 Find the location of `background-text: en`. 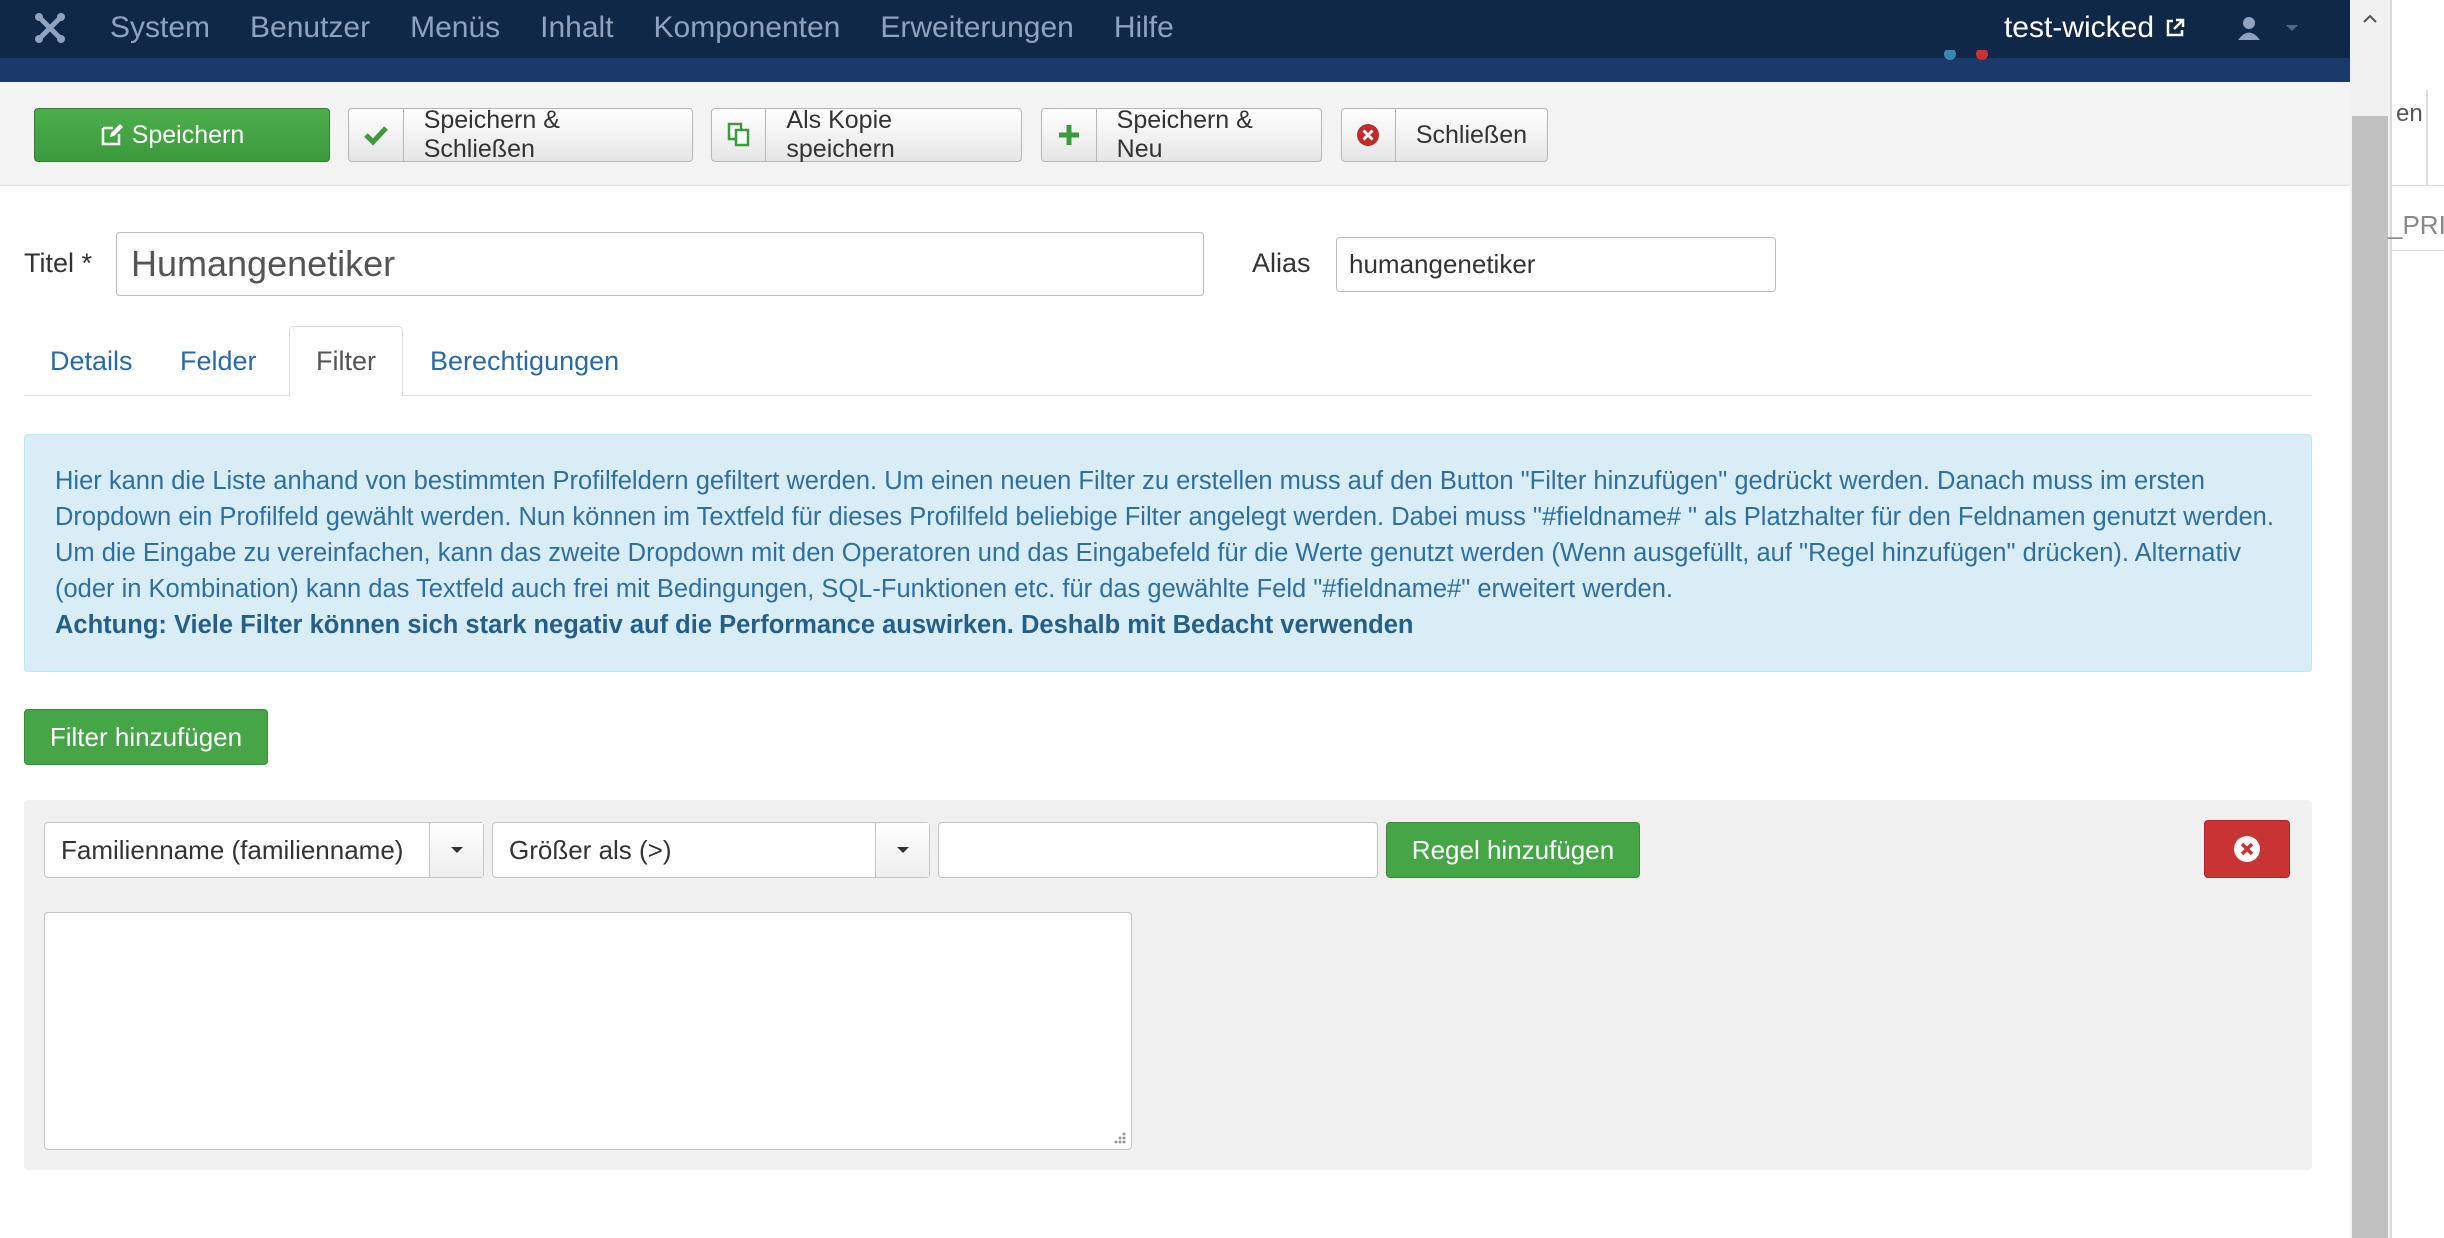

background-text: en is located at coordinates (2409, 113).